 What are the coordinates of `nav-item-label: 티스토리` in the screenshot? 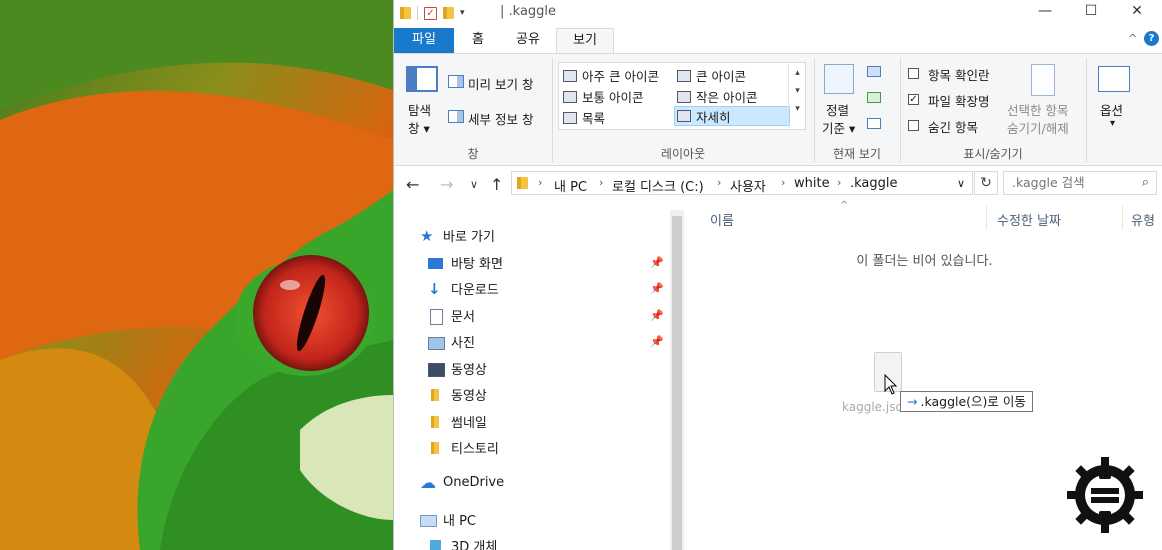 It's located at (475, 449).